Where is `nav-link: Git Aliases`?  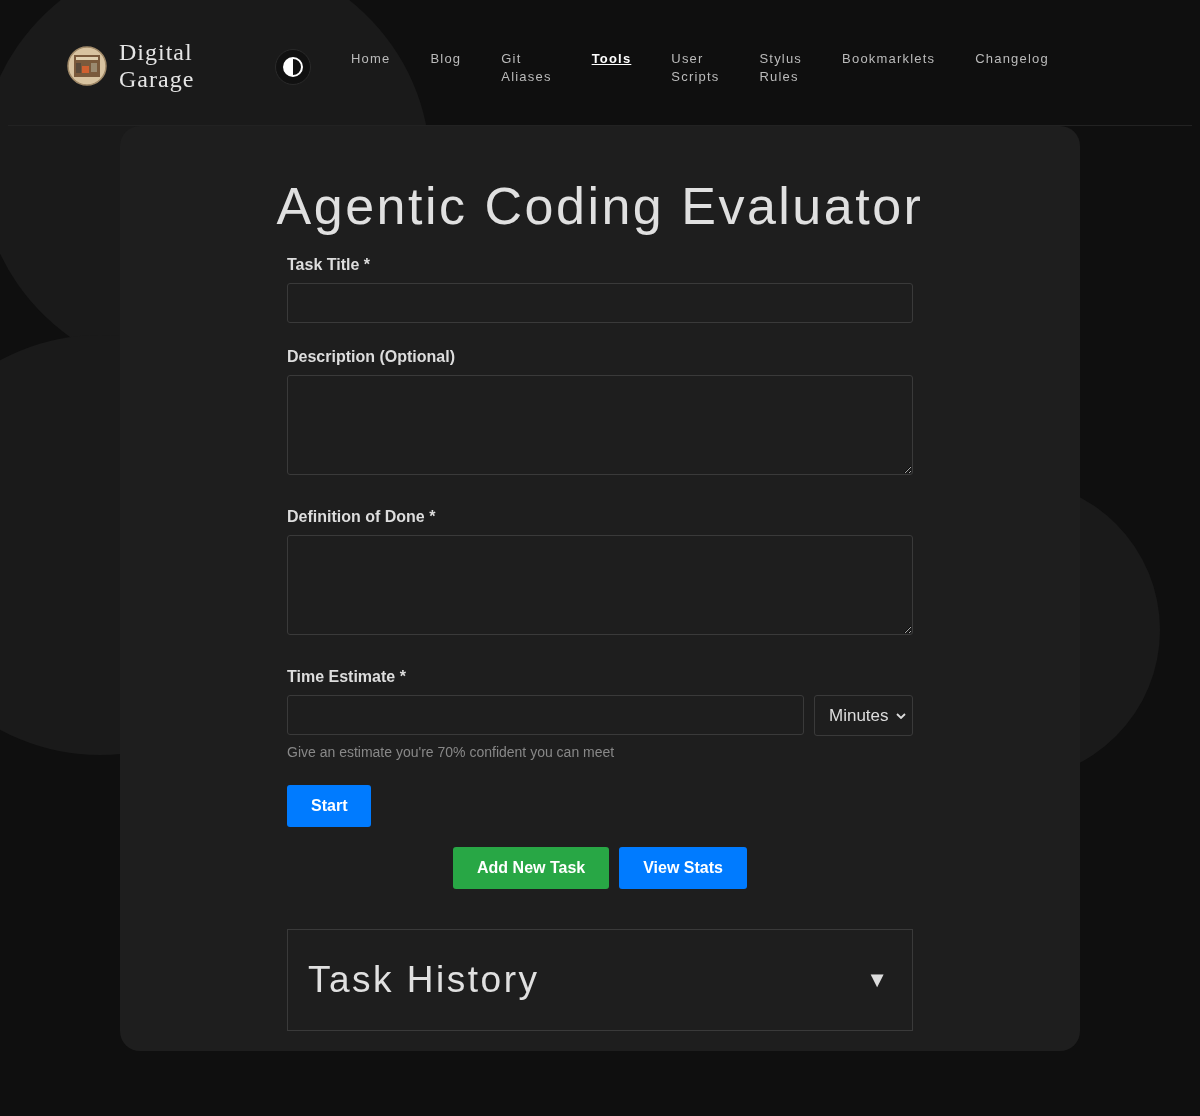
nav-link: Git Aliases is located at coordinates (526, 68).